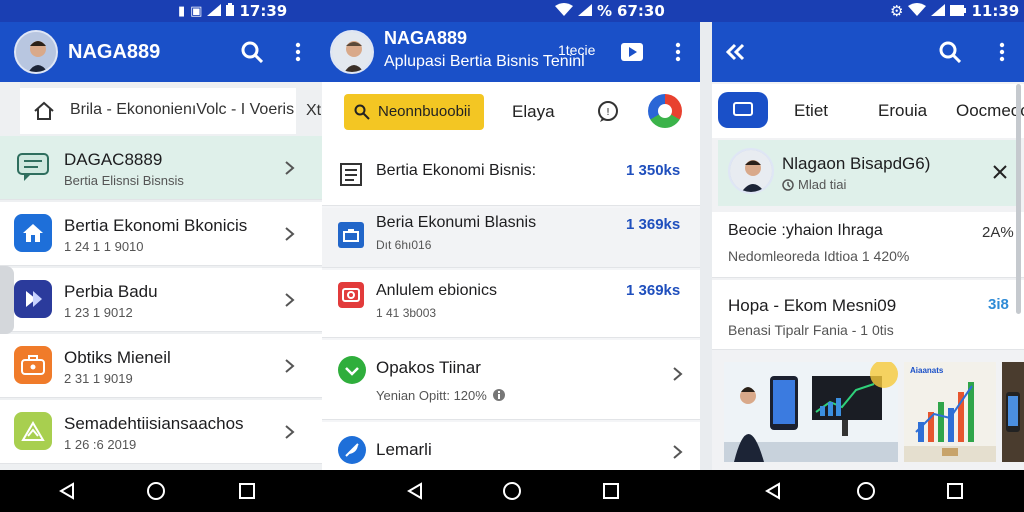 This screenshot has width=1024, height=512. Describe the element at coordinates (902, 111) in the screenshot. I see `tab-erouia: Erouia` at that location.